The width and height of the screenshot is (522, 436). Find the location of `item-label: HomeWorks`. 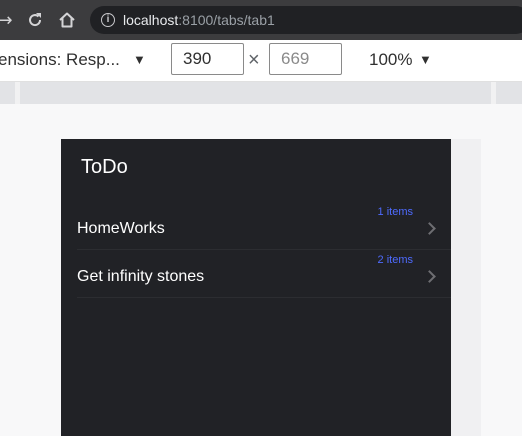

item-label: HomeWorks is located at coordinates (121, 228).